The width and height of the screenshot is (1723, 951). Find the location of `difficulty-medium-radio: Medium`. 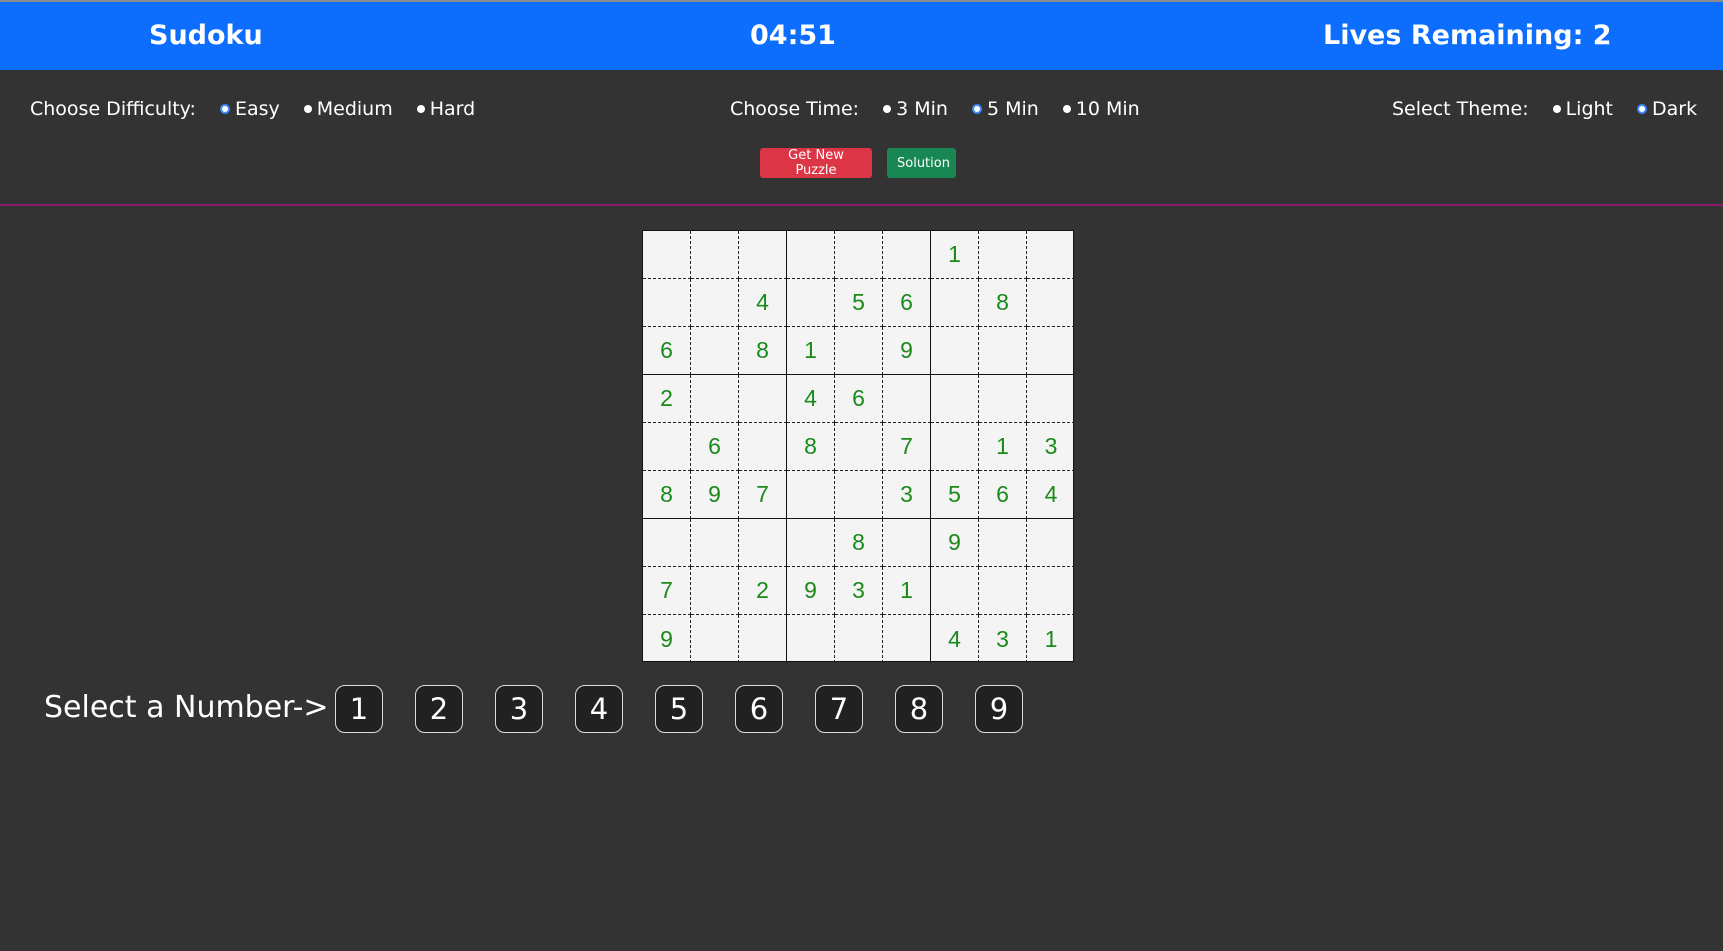

difficulty-medium-radio: Medium is located at coordinates (348, 109).